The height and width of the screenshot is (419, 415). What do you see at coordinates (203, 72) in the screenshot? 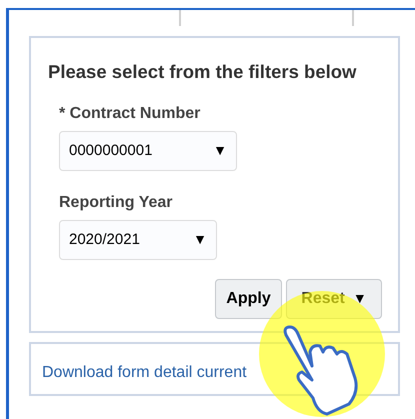
I see `panel-title: Please select from the filters below` at bounding box center [203, 72].